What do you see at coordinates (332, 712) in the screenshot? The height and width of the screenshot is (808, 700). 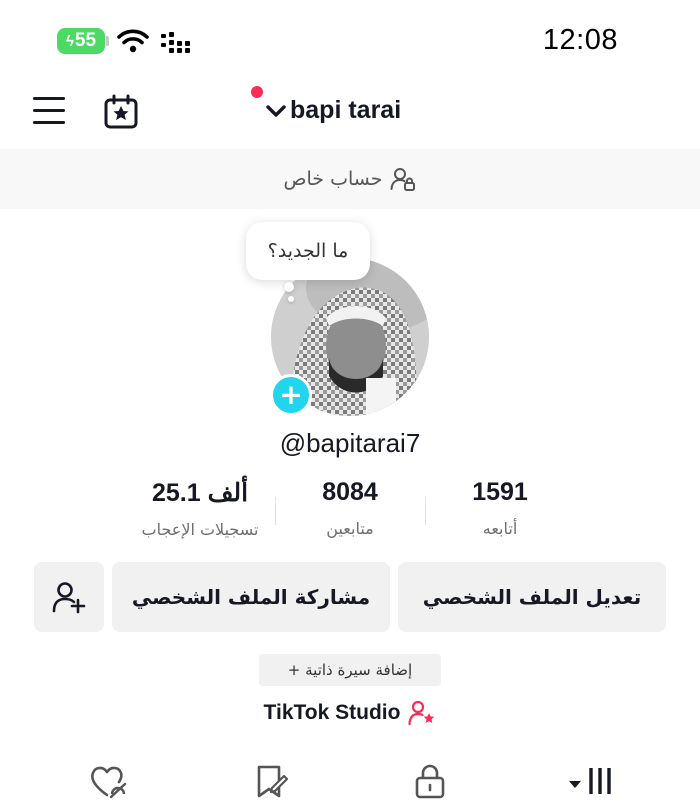 I see `studio-label: TikTok Studio` at bounding box center [332, 712].